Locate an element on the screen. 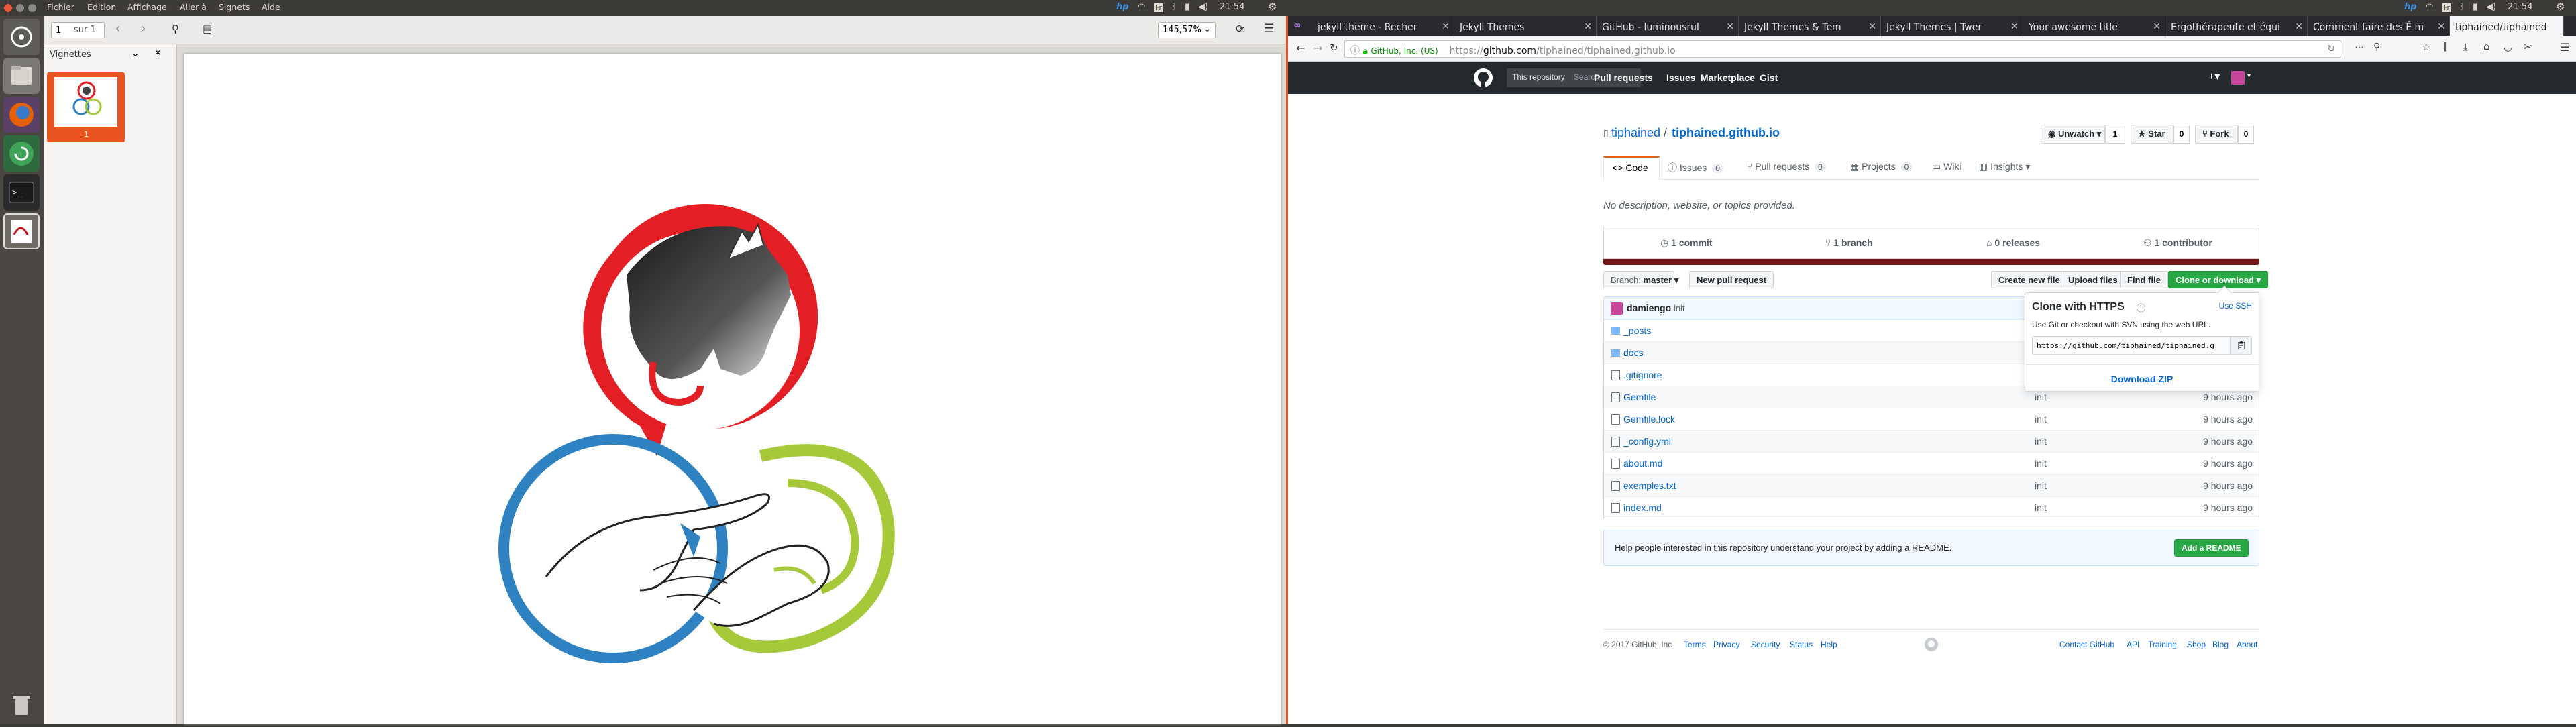 Image resolution: width=2576 pixels, height=727 pixels. software-updater-icon is located at coordinates (21, 153).